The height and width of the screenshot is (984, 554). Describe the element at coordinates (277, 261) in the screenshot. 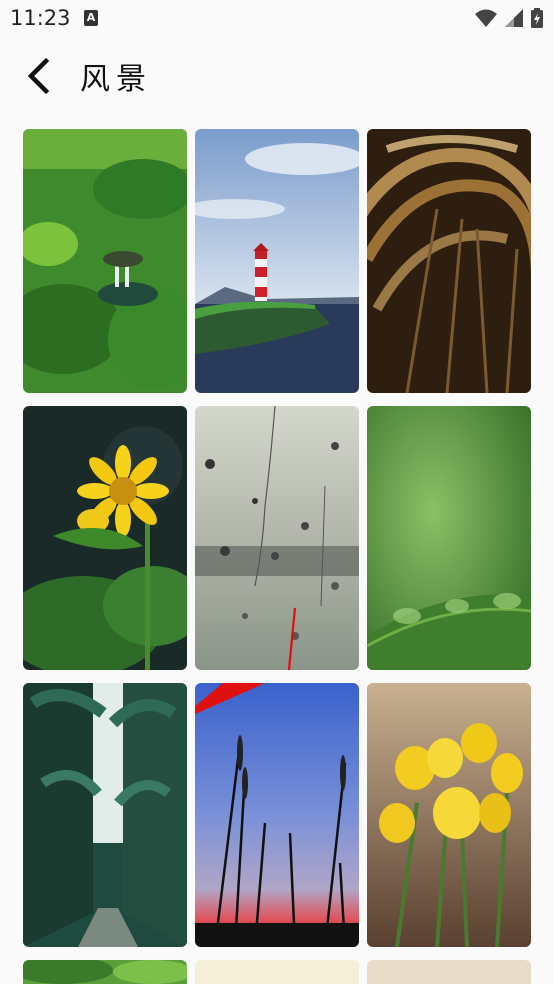

I see `wallpaper-thumbnail-lighthouse` at that location.